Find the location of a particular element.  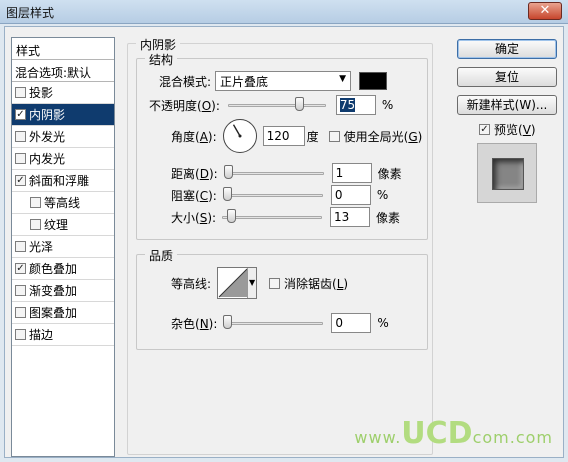

noise-label: 杂色(N): is located at coordinates (194, 323).